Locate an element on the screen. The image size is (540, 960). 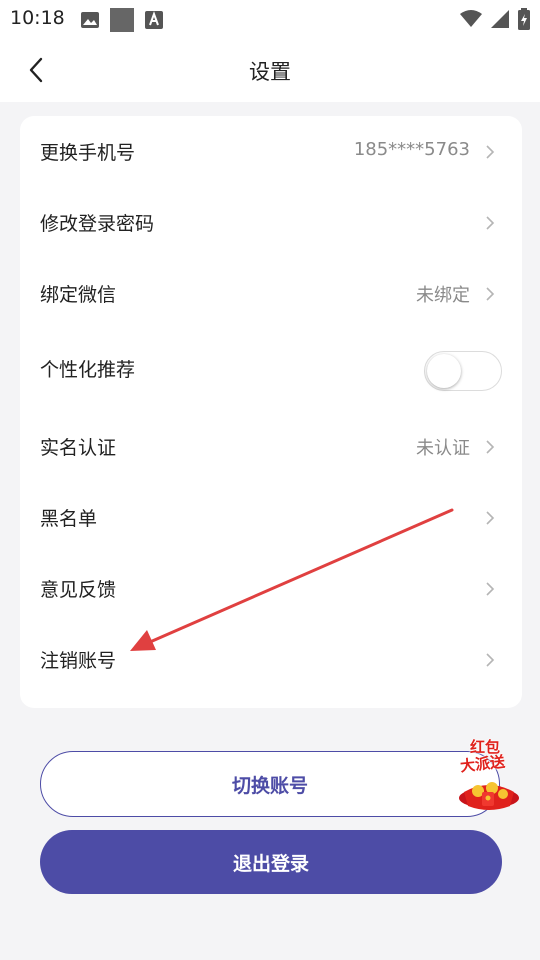
row-label: 绑定微信 is located at coordinates (78, 295).